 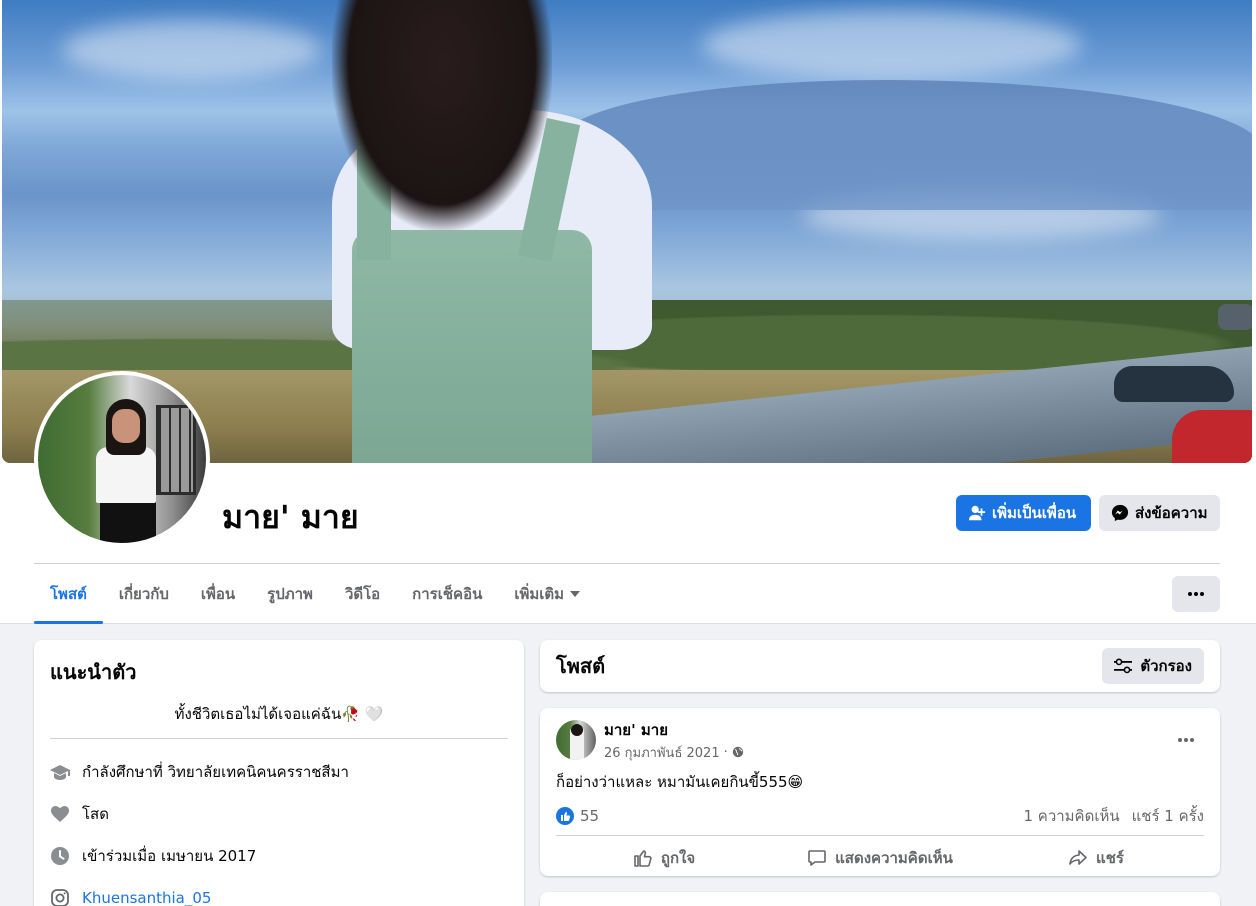 What do you see at coordinates (60, 856) in the screenshot?
I see `clock-icon` at bounding box center [60, 856].